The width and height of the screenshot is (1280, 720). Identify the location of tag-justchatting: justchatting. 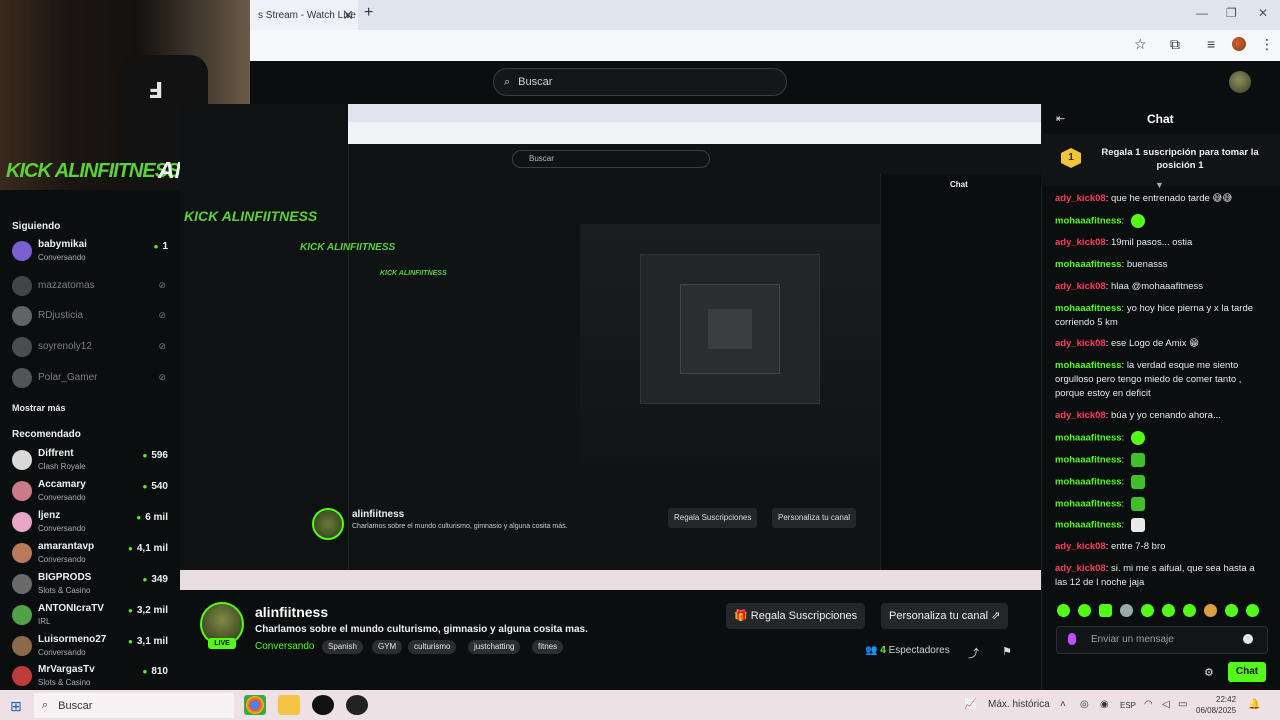
(494, 647).